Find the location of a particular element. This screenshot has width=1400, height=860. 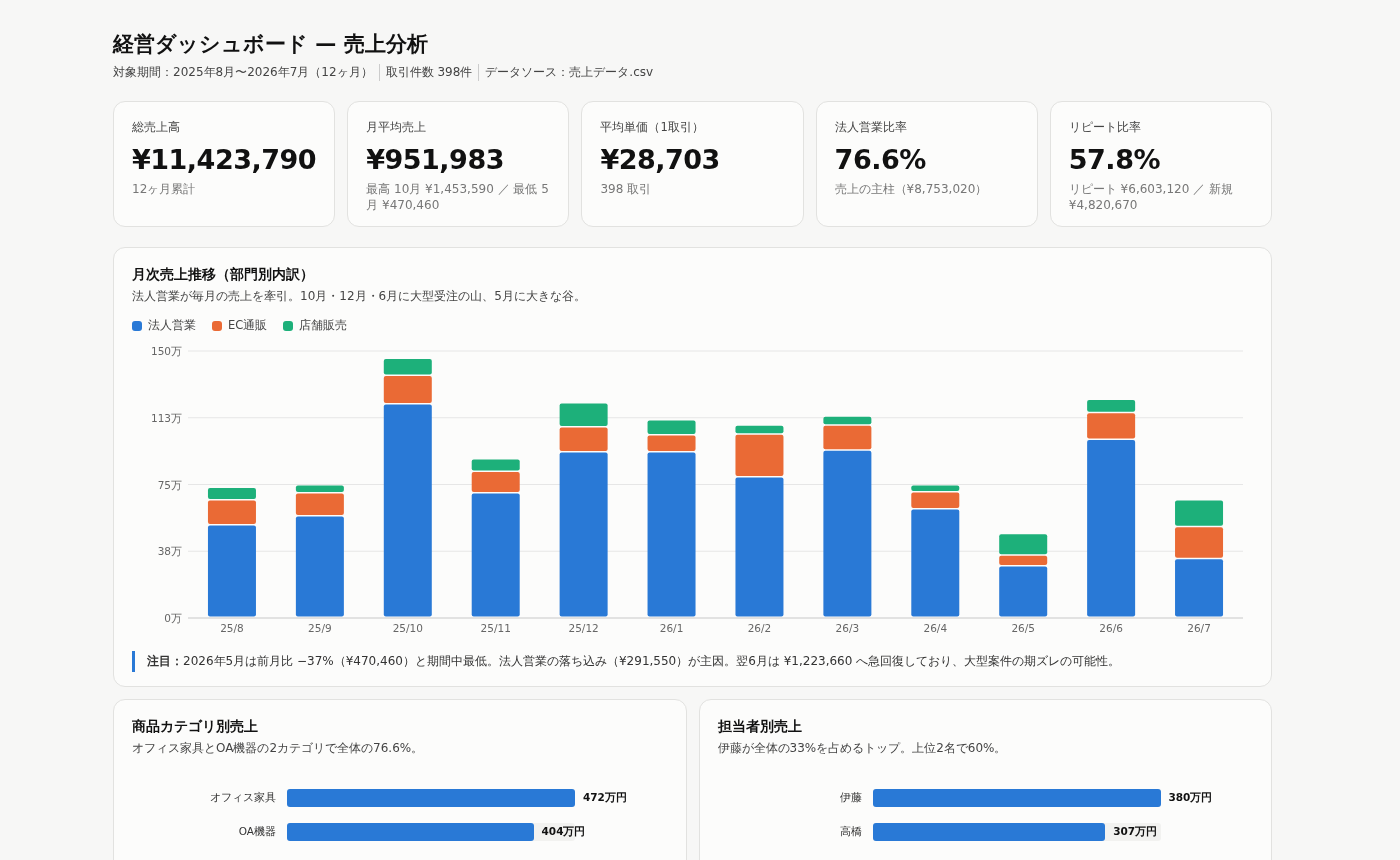

kpi-label: 月平均売上 is located at coordinates (397, 127).